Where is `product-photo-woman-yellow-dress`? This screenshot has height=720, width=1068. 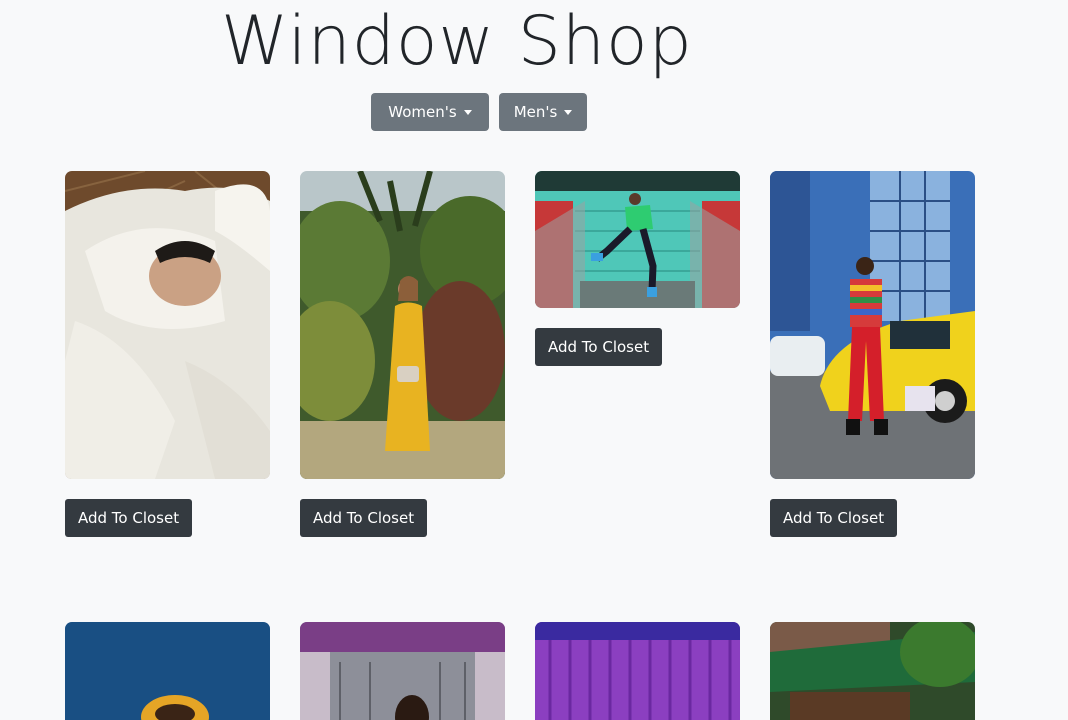
product-photo-woman-yellow-dress is located at coordinates (402, 325).